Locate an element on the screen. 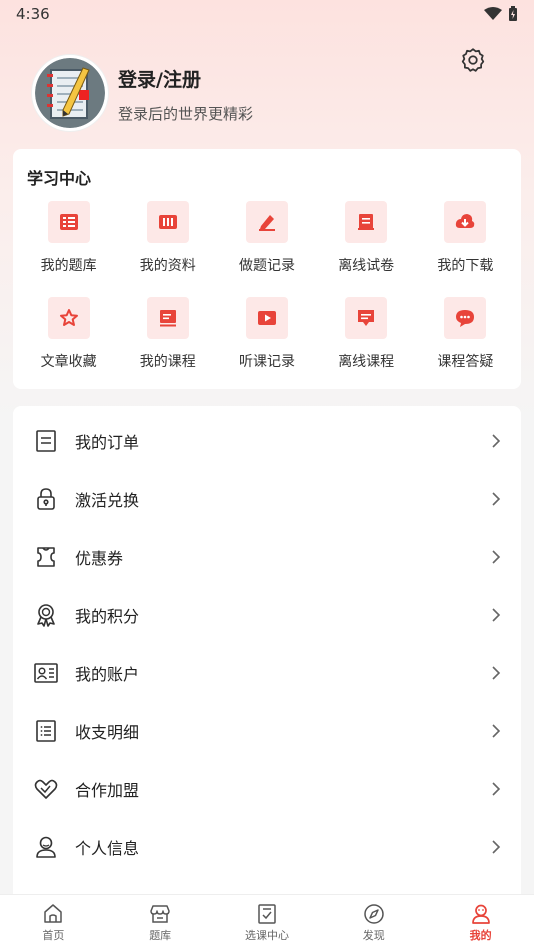 The height and width of the screenshot is (950, 534). home-icon is located at coordinates (53, 913).